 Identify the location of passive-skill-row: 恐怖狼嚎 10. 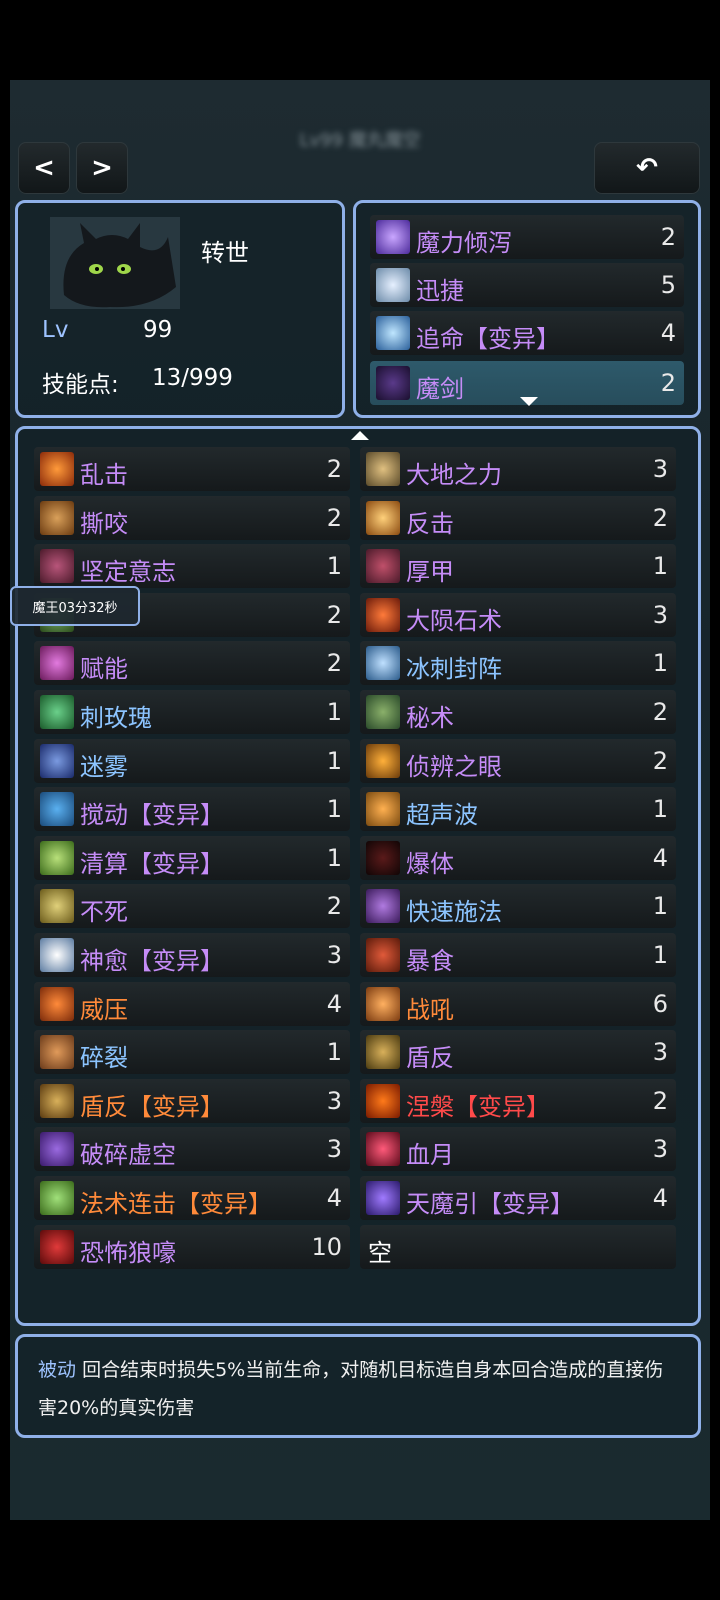
(192, 1246).